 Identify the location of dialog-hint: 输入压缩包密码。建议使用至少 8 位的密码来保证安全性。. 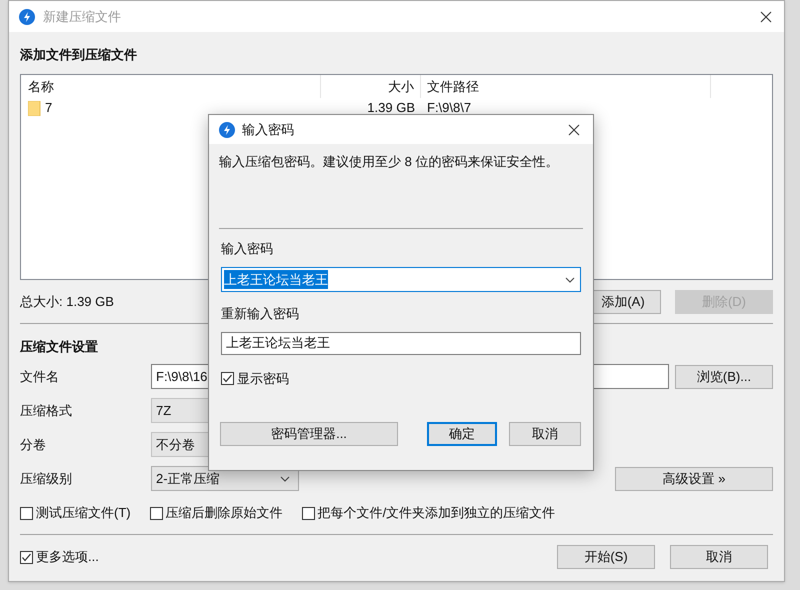
(388, 162).